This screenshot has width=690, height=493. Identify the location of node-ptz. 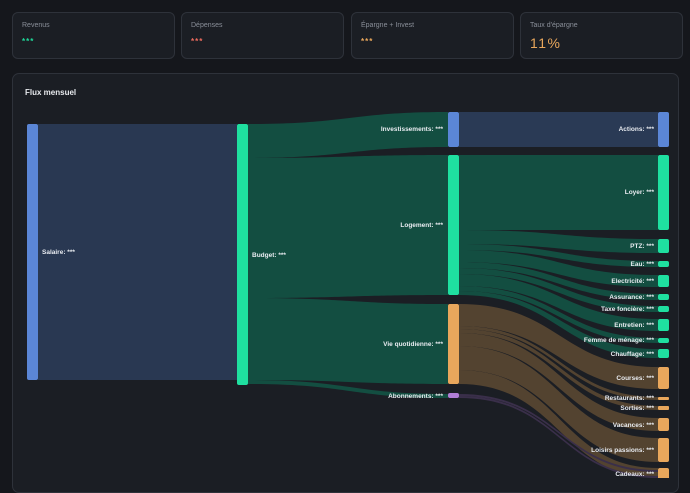
(663, 246).